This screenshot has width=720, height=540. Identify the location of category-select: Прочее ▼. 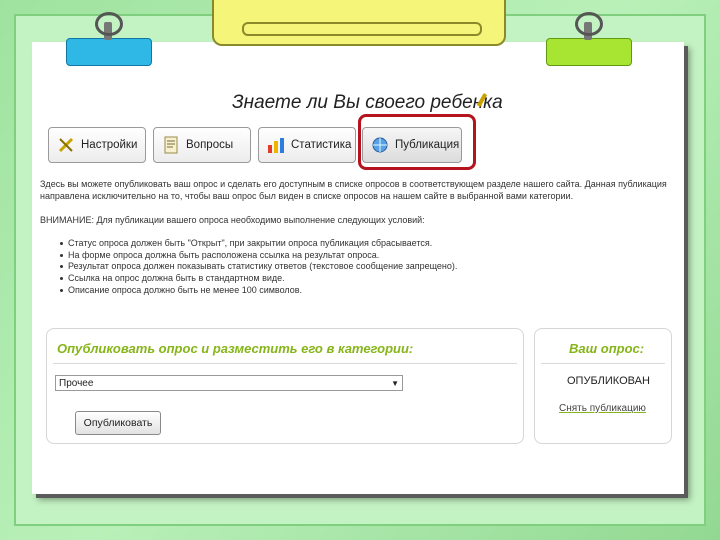
(229, 383).